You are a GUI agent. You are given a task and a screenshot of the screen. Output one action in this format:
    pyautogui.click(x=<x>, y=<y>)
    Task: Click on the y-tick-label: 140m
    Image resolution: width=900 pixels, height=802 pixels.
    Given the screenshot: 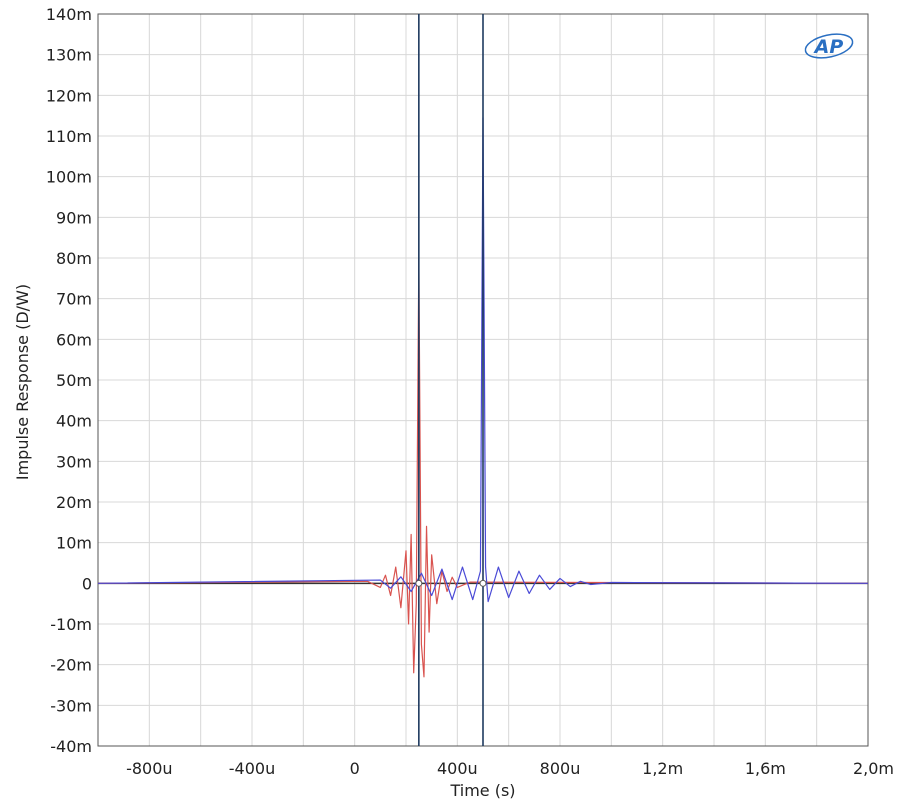 What is the action you would take?
    pyautogui.click(x=69, y=14)
    